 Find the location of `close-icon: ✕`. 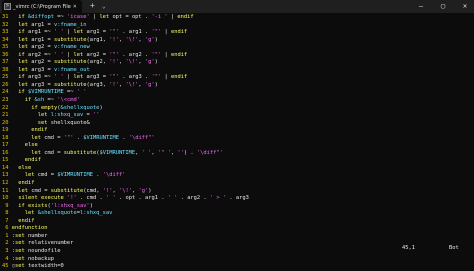

close-icon: ✕ is located at coordinates (465, 6).